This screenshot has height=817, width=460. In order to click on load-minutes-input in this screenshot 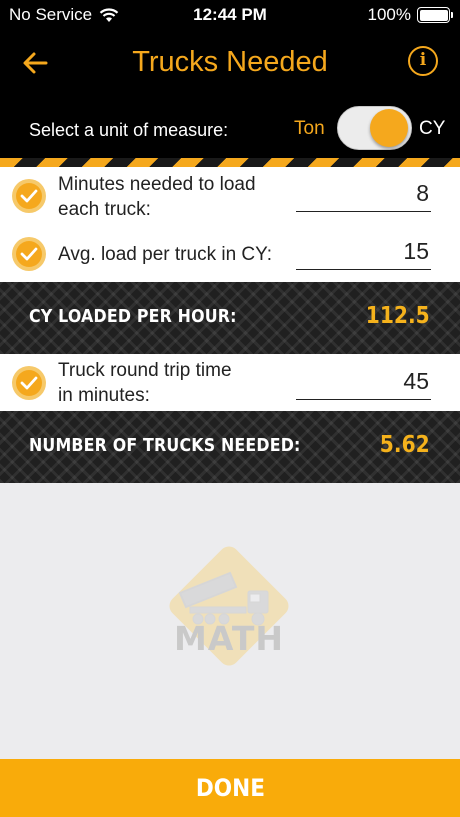, I will do `click(363, 195)`.